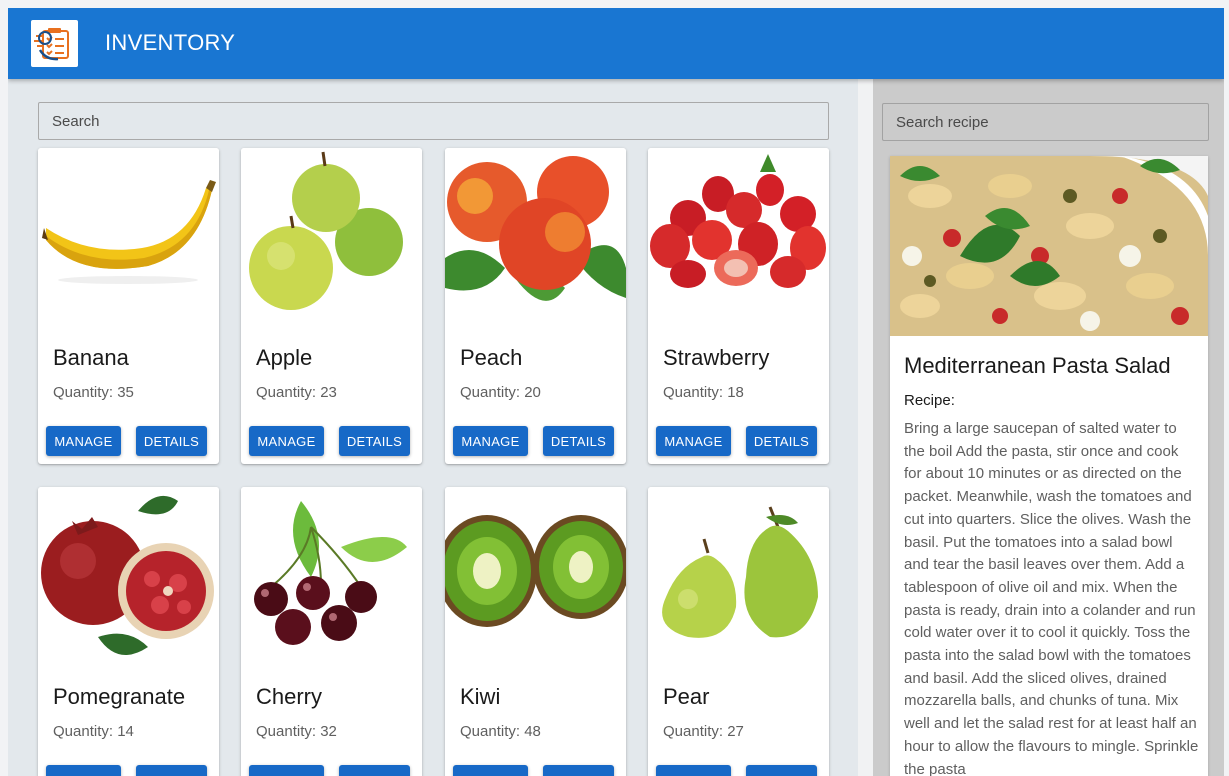 This screenshot has height=776, width=1229. Describe the element at coordinates (1037, 365) in the screenshot. I see `recipe-title: Mediterranean Pasta Salad` at that location.